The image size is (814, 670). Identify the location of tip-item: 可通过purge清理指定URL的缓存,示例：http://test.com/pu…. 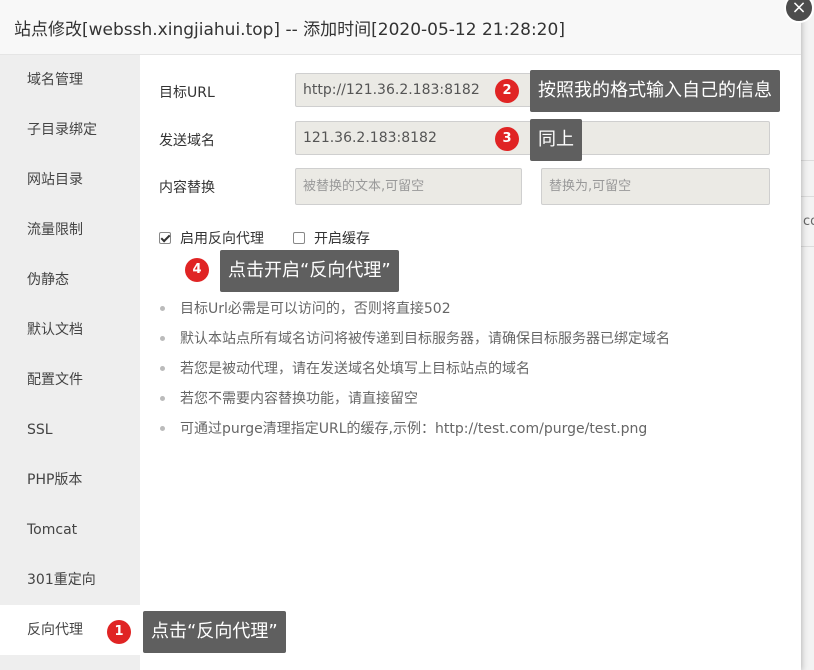
(403, 428).